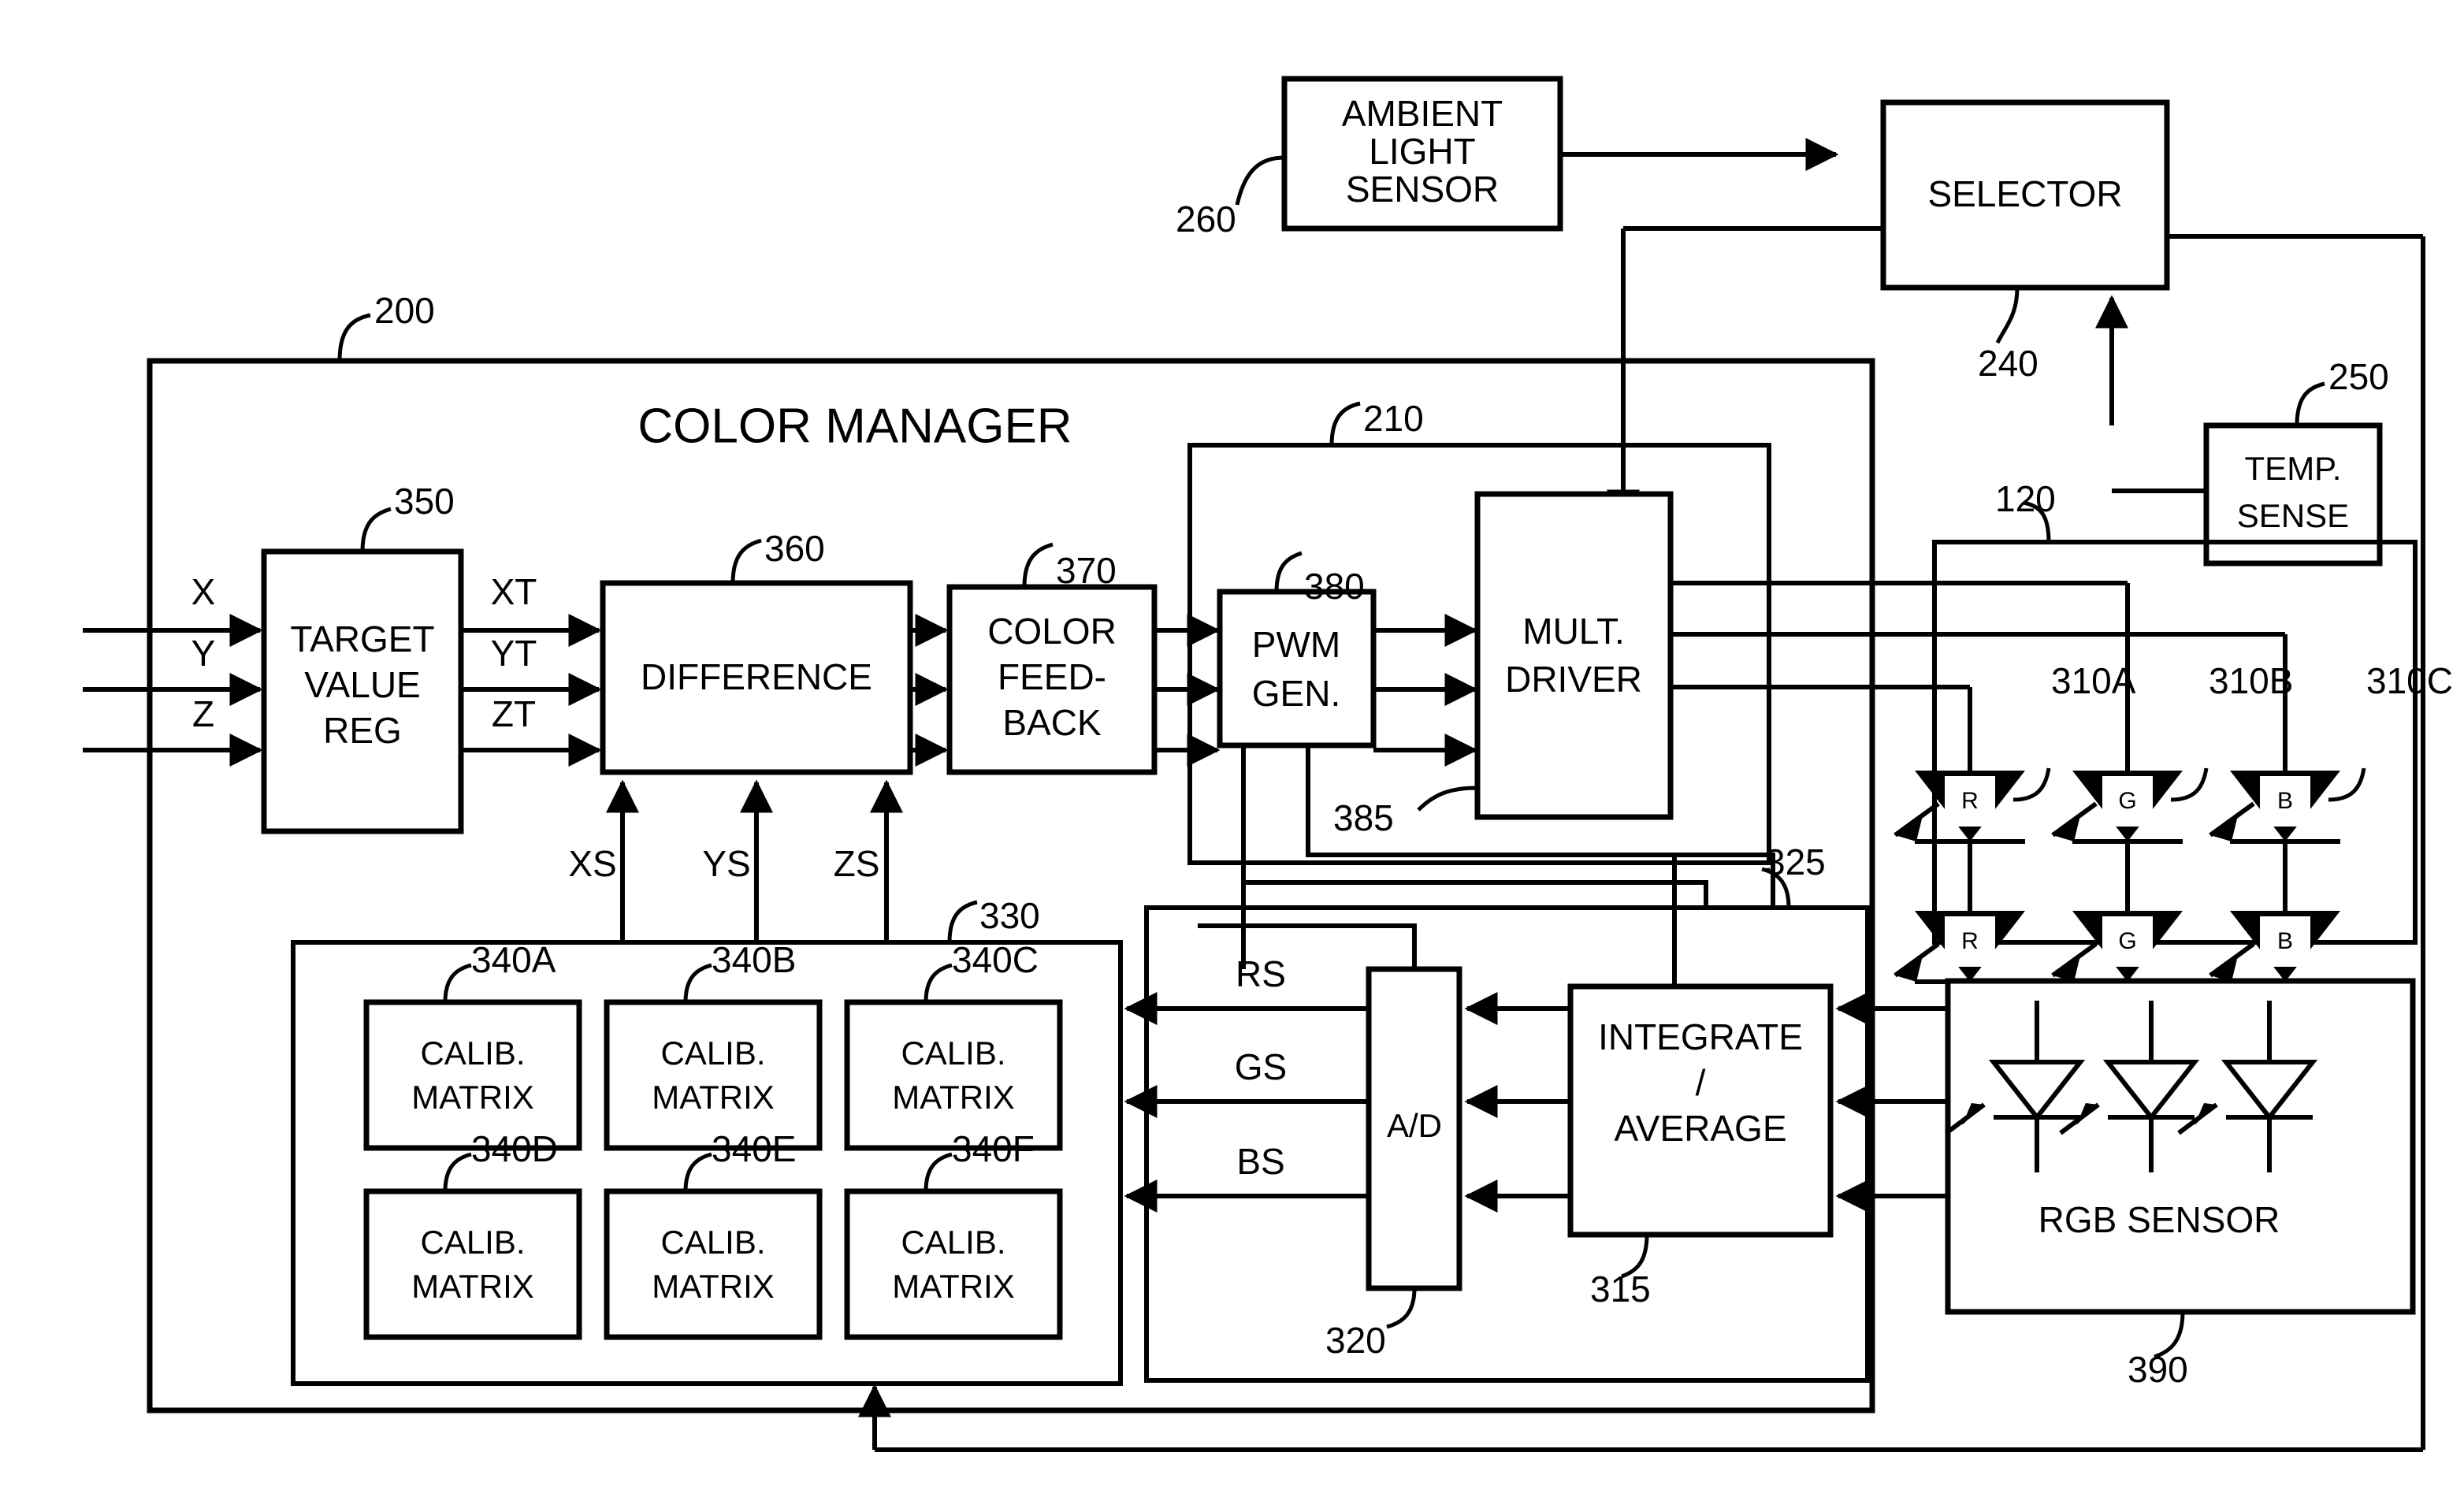  What do you see at coordinates (1393, 418) in the screenshot?
I see `ref-210: 210` at bounding box center [1393, 418].